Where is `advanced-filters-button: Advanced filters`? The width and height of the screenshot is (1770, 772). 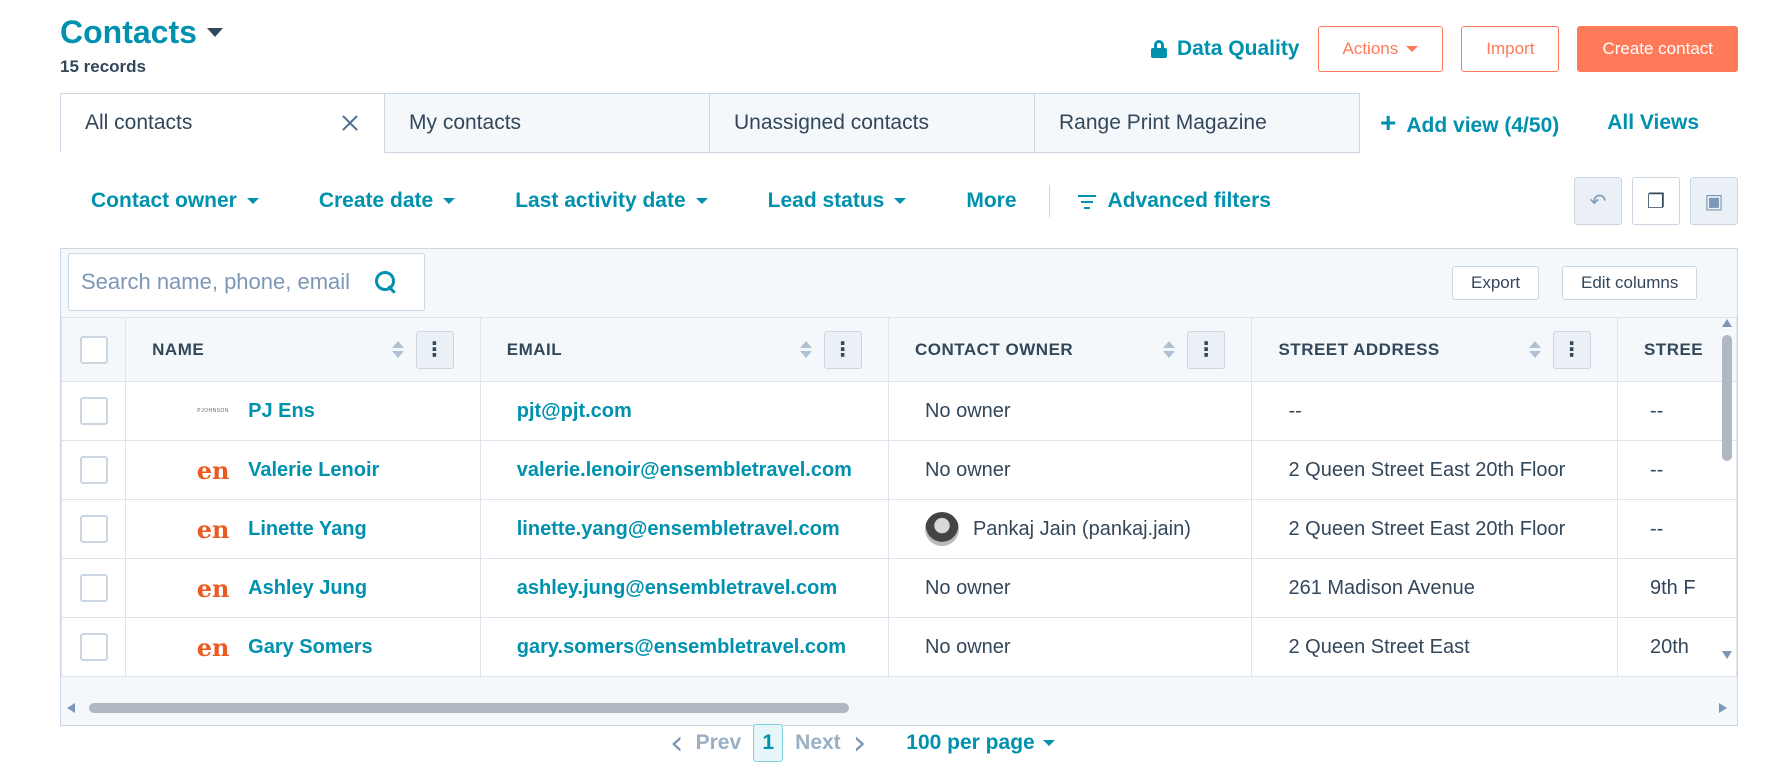
advanced-filters-button: Advanced filters is located at coordinates (1174, 201).